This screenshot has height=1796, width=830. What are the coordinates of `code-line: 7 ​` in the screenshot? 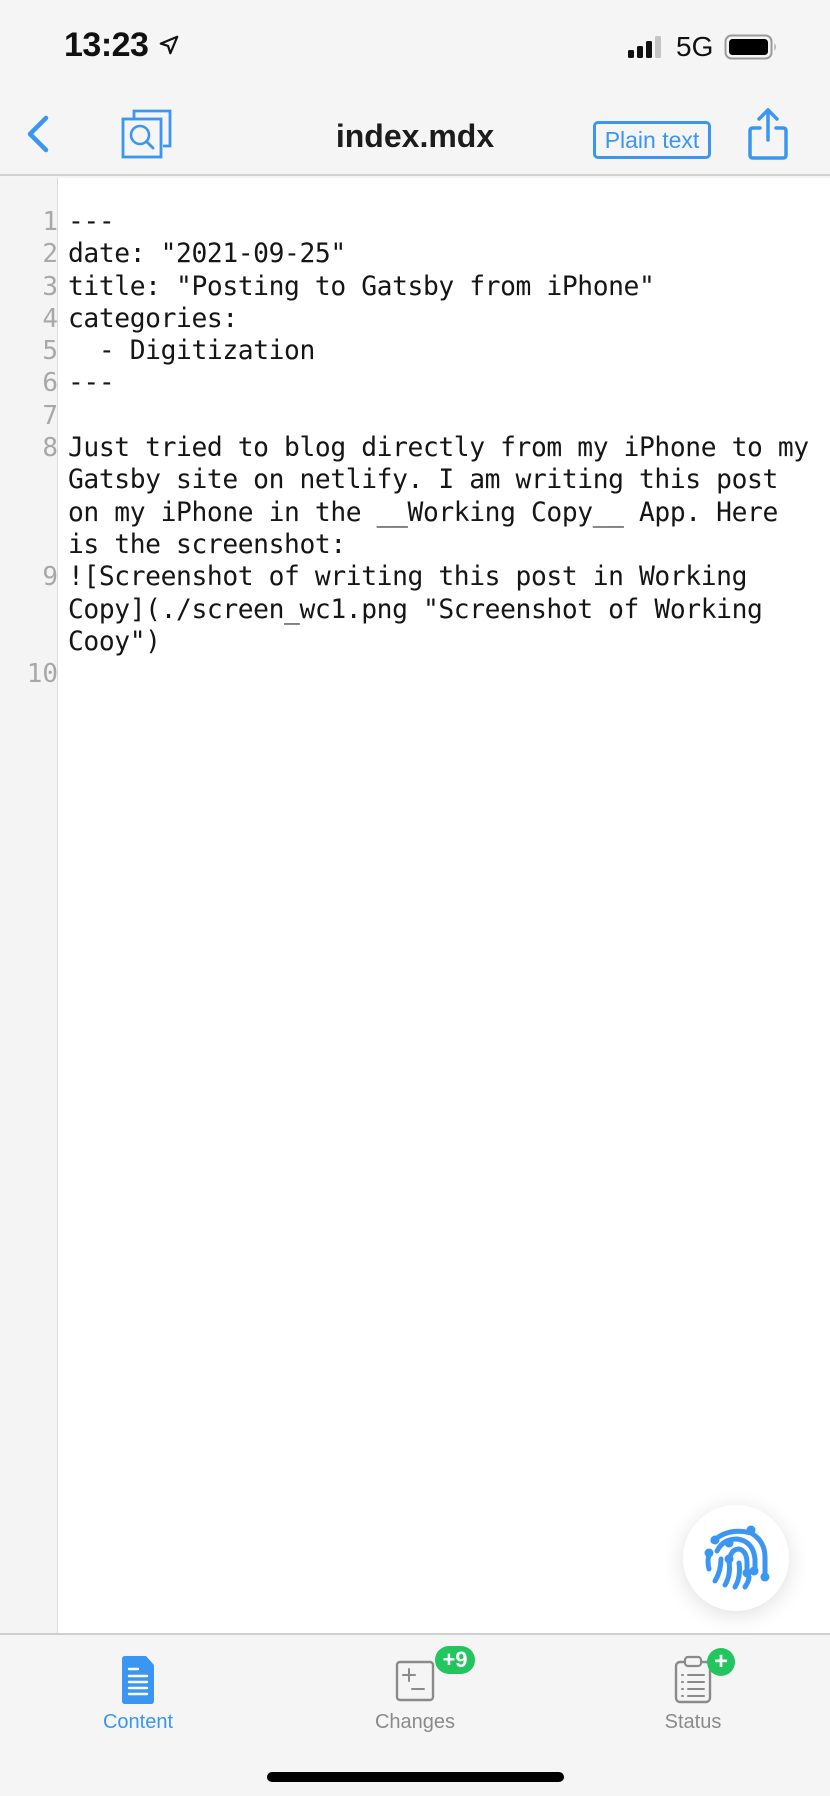 It's located at (415, 416).